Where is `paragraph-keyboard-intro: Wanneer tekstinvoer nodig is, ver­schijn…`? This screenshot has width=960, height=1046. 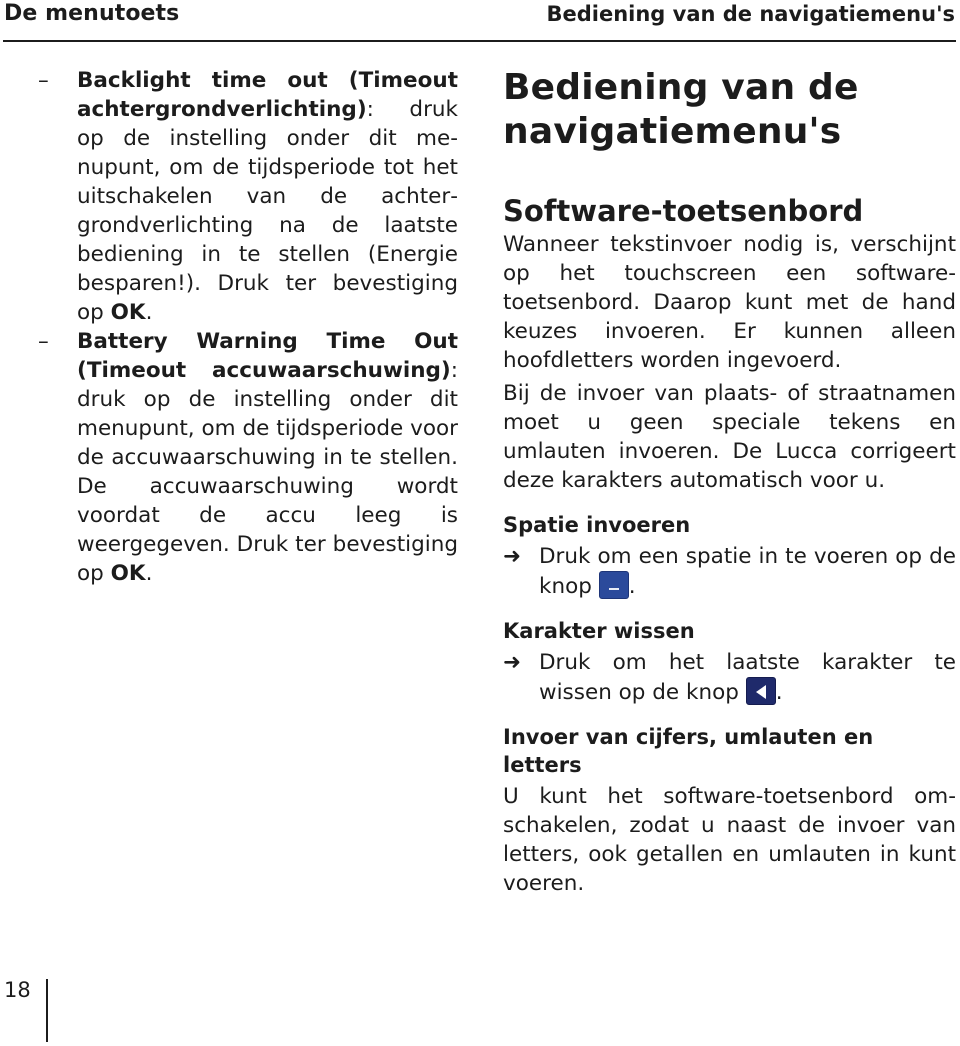
paragraph-keyboard-intro: Wanneer tekstinvoer nodig is, ver­schijn… is located at coordinates (729, 302).